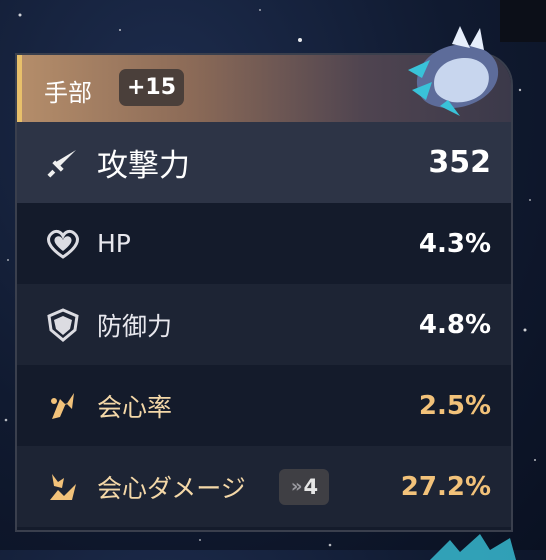 This screenshot has width=546, height=560. Describe the element at coordinates (63, 163) in the screenshot. I see `sword-icon` at that location.